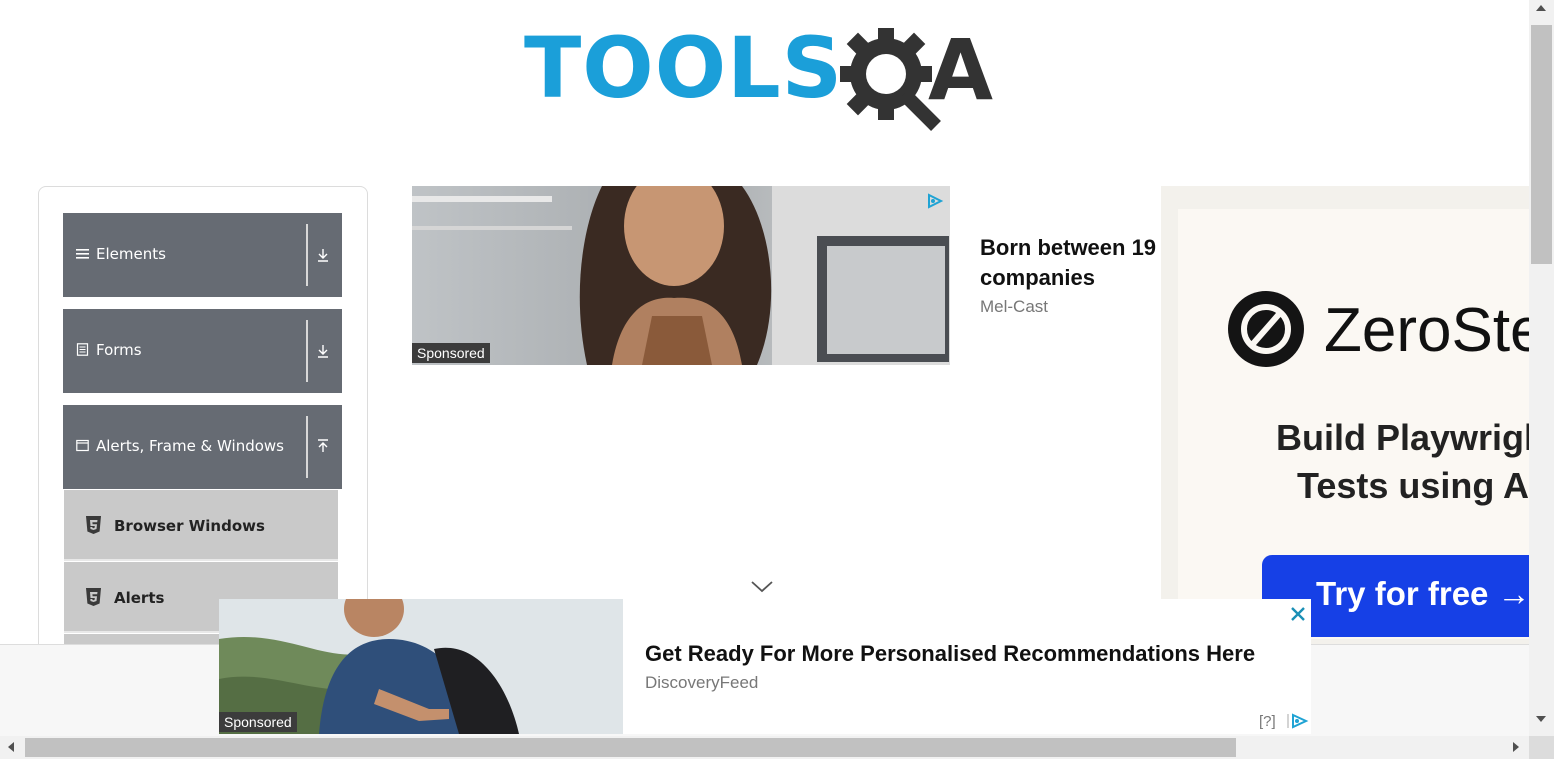  Describe the element at coordinates (1298, 614) in the screenshot. I see `close-icon` at that location.